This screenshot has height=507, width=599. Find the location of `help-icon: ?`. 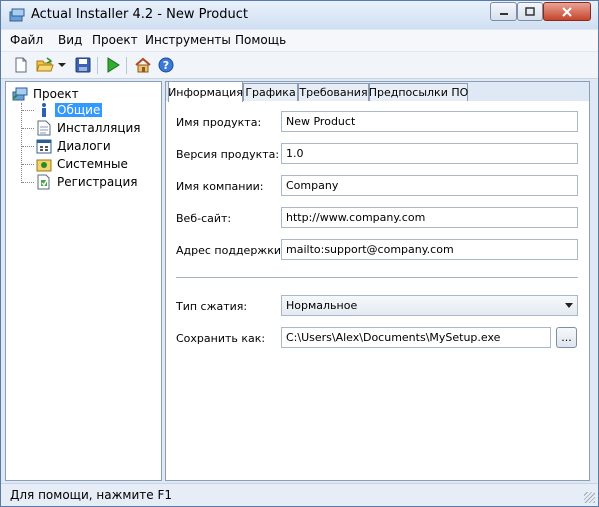

help-icon: ? is located at coordinates (166, 65).